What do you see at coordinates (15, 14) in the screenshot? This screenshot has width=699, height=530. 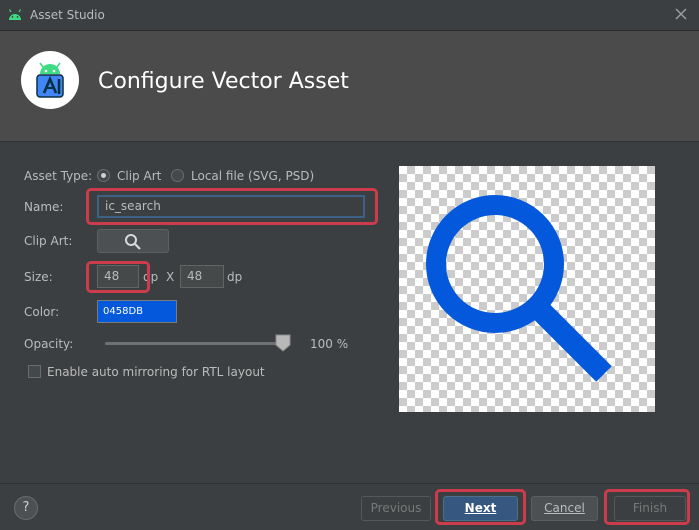 I see `android-icon` at bounding box center [15, 14].